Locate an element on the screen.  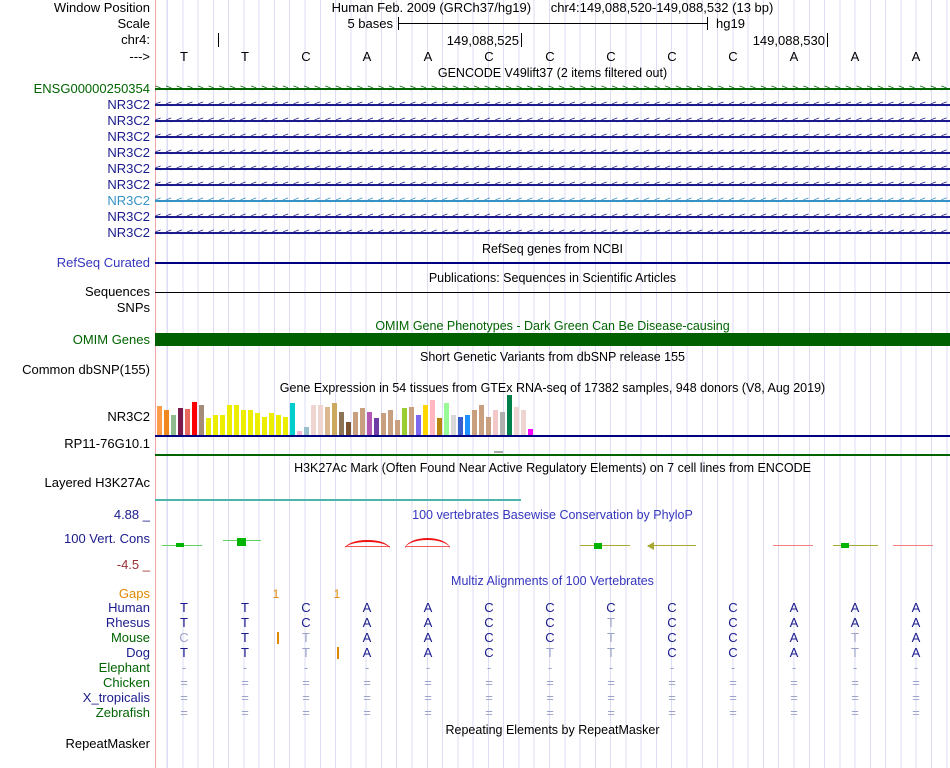
species-label-dog: Dog is located at coordinates (75, 653).